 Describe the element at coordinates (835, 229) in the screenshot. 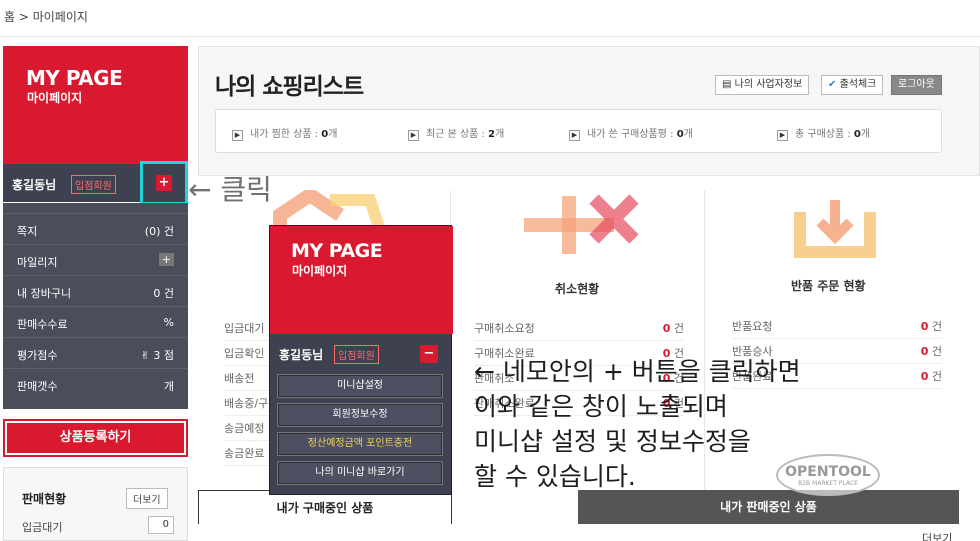

I see `return-icon` at that location.